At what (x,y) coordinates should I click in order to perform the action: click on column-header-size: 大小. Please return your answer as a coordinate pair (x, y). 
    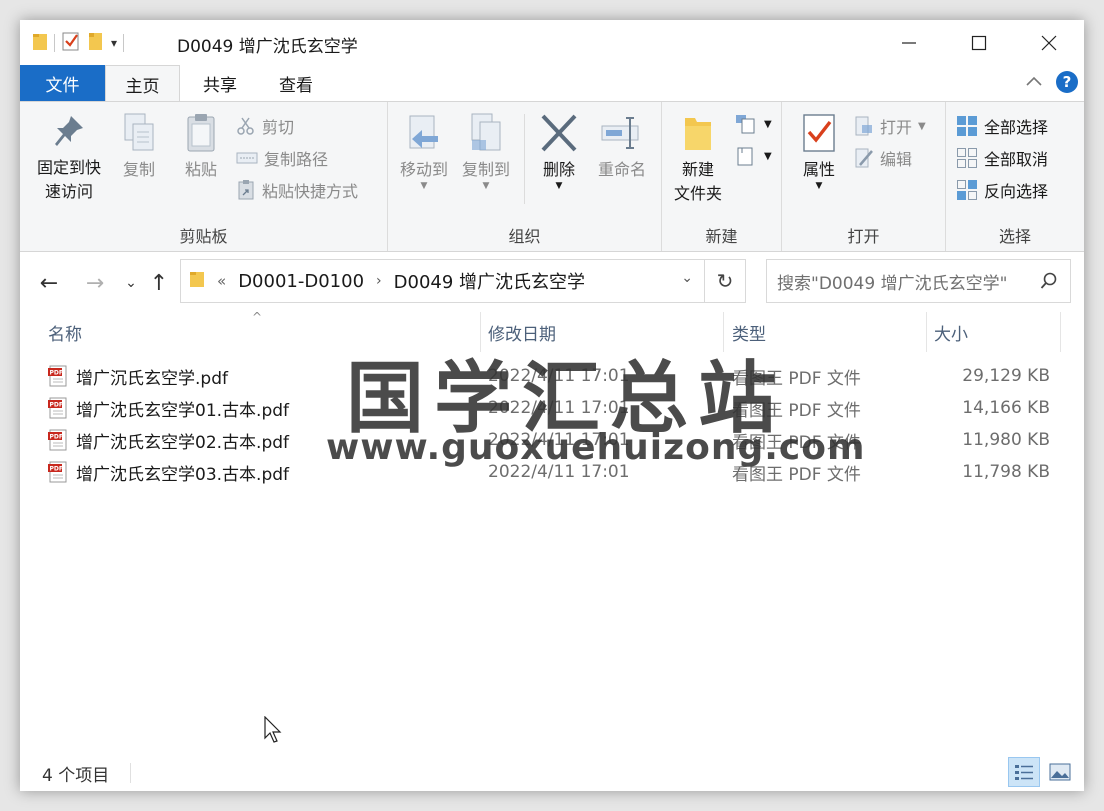
    Looking at the image, I should click on (951, 332).